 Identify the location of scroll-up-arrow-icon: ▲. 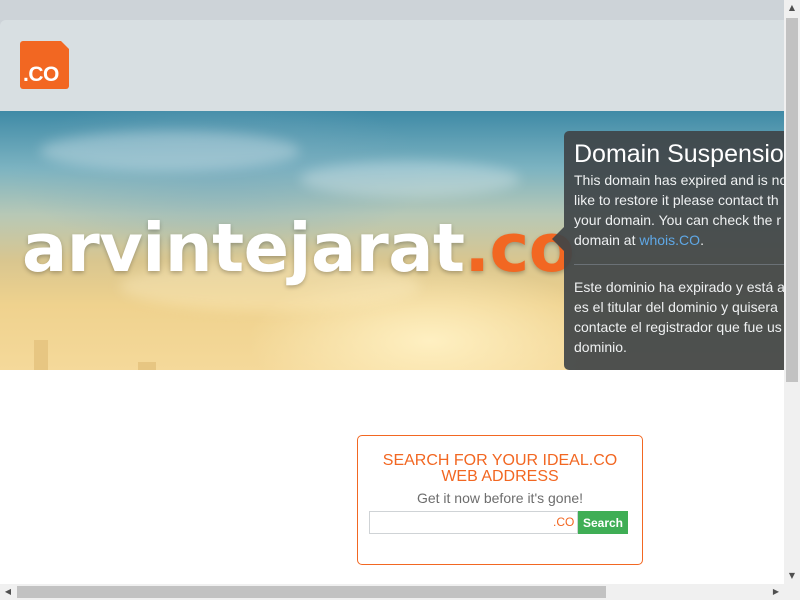
(792, 8).